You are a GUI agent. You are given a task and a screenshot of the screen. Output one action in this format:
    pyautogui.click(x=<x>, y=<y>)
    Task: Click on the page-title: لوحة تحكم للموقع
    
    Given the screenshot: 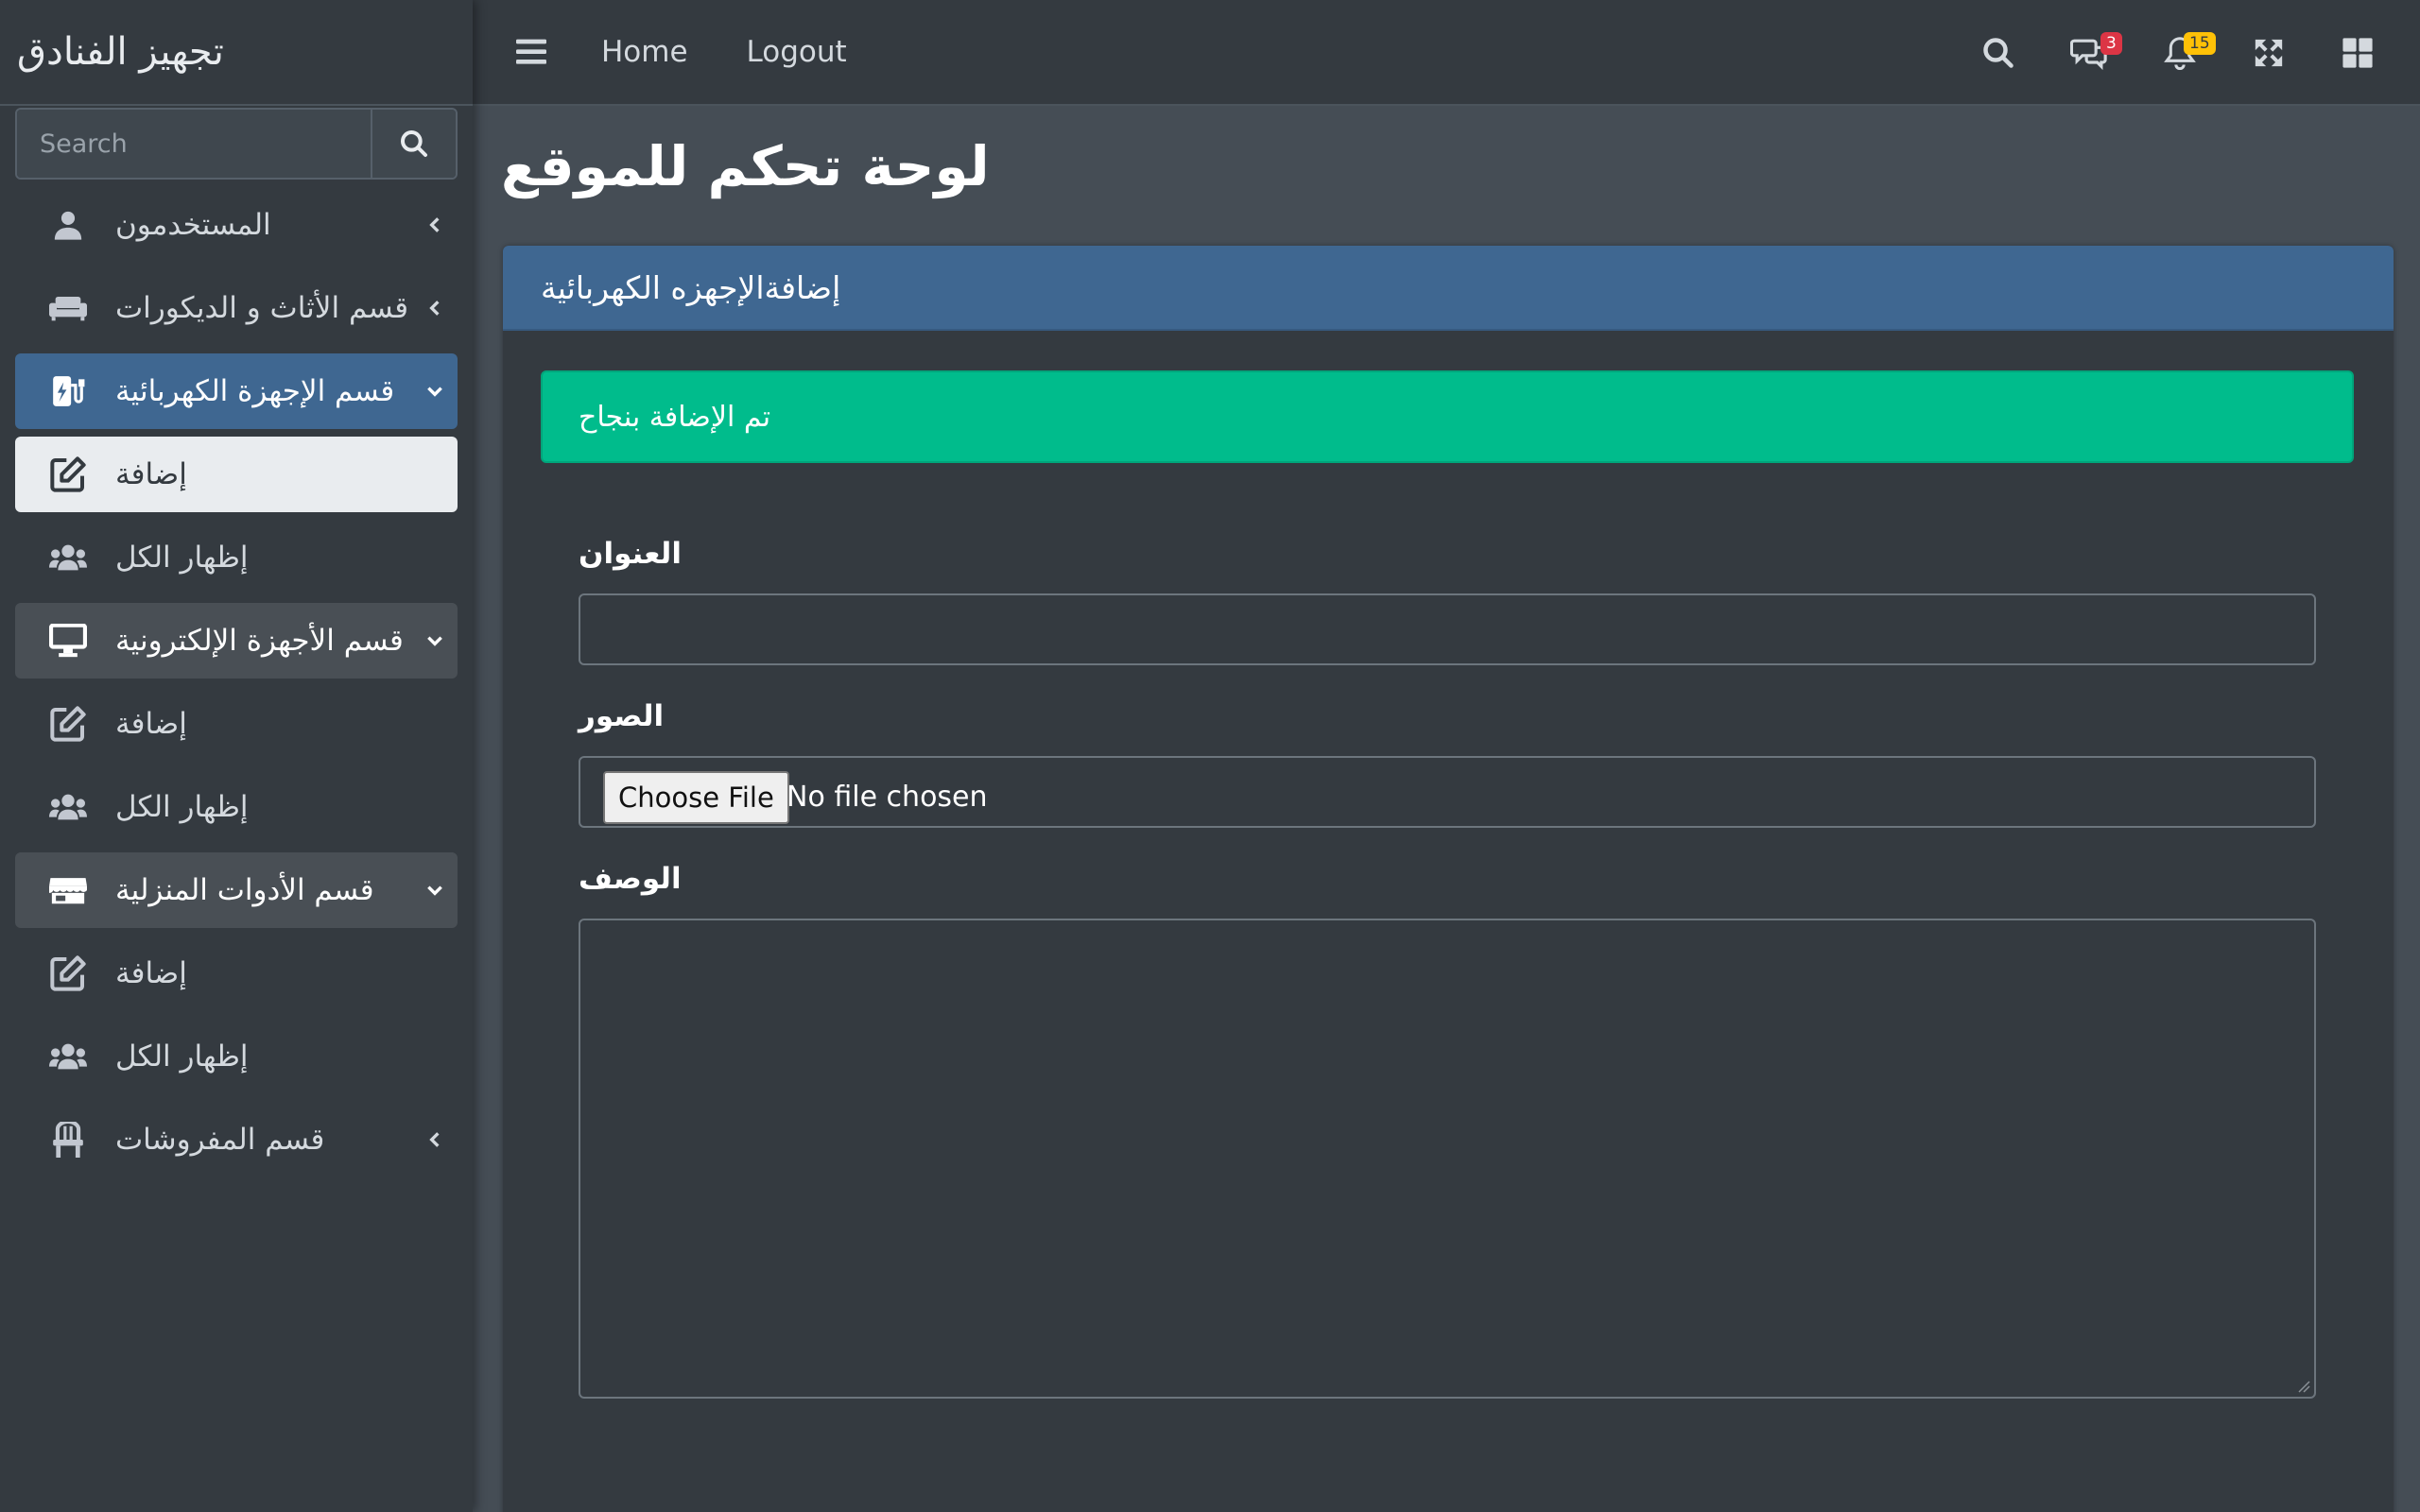 What is the action you would take?
    pyautogui.click(x=745, y=166)
    